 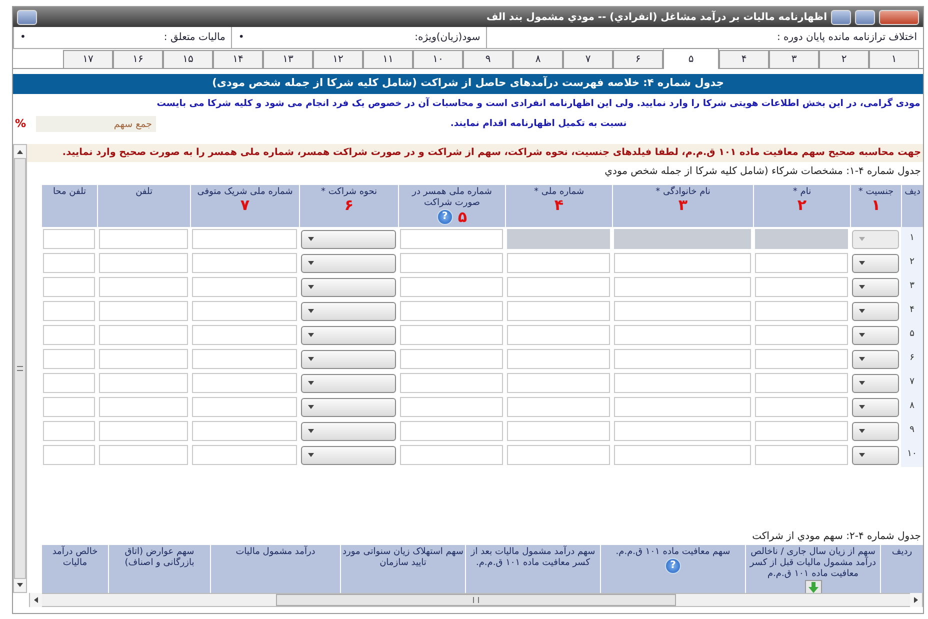 I want to click on vertical-scrollbar, so click(x=20, y=368).